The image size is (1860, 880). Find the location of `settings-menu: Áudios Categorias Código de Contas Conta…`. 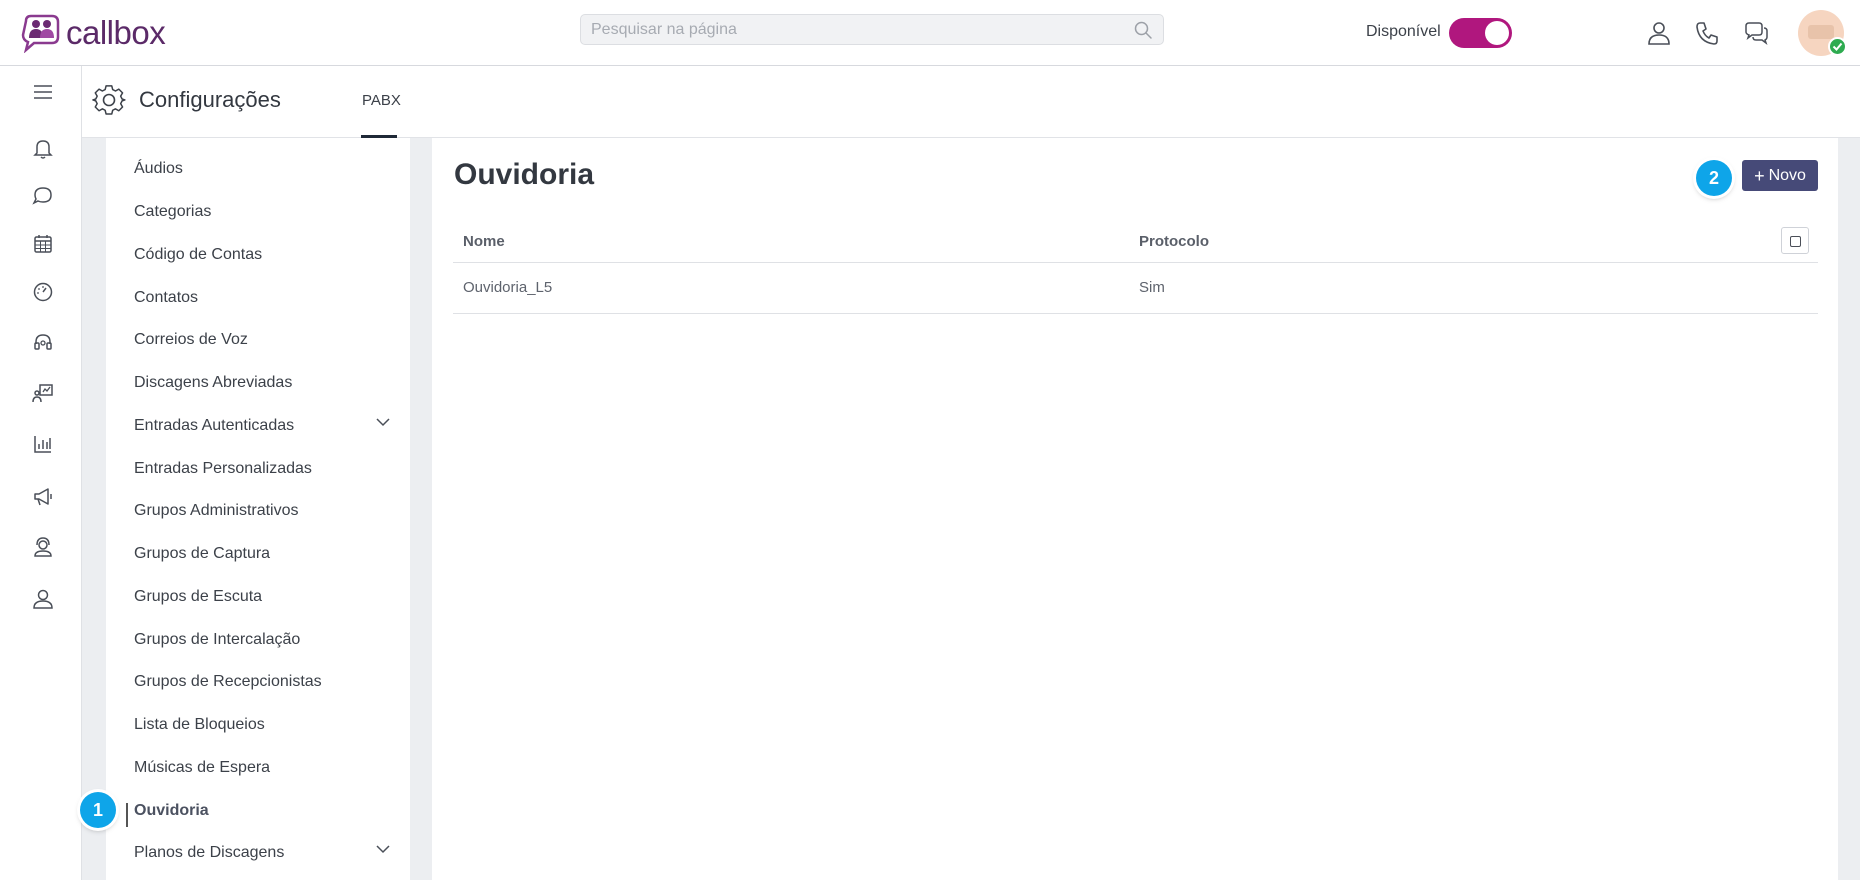

settings-menu: Áudios Categorias Código de Contas Conta… is located at coordinates (258, 509).